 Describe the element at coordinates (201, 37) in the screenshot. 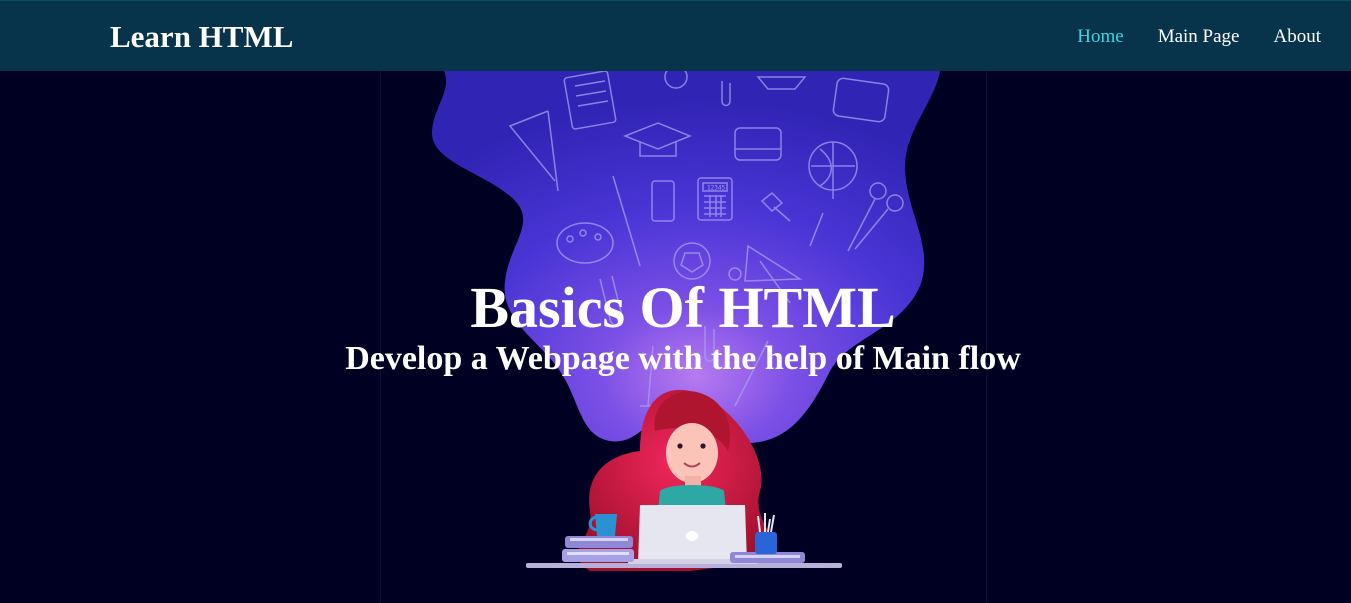

I see `site-brand: Learn HTML` at that location.